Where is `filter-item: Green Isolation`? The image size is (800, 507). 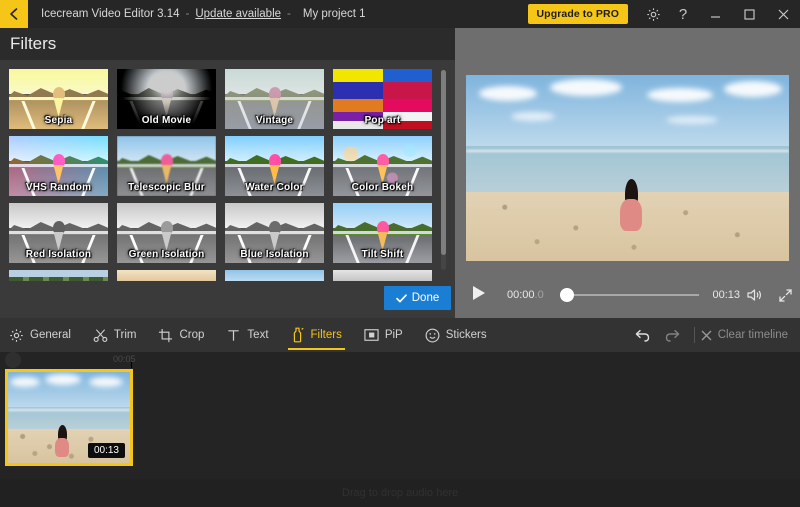
filter-item: Green Isolation is located at coordinates (166, 233).